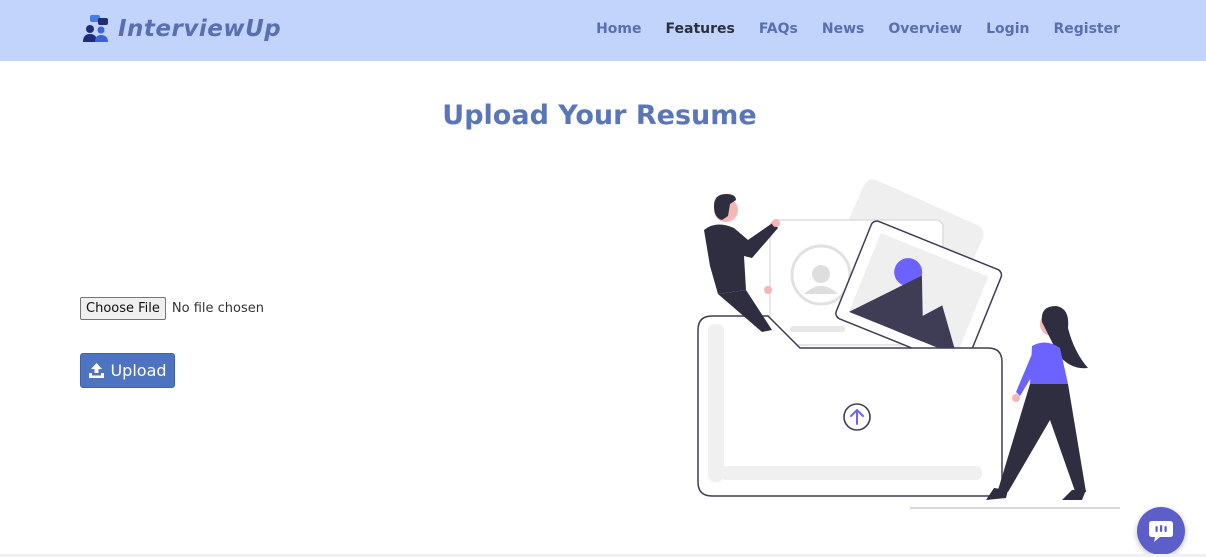  Describe the element at coordinates (1007, 29) in the screenshot. I see `nav-login: Login` at that location.